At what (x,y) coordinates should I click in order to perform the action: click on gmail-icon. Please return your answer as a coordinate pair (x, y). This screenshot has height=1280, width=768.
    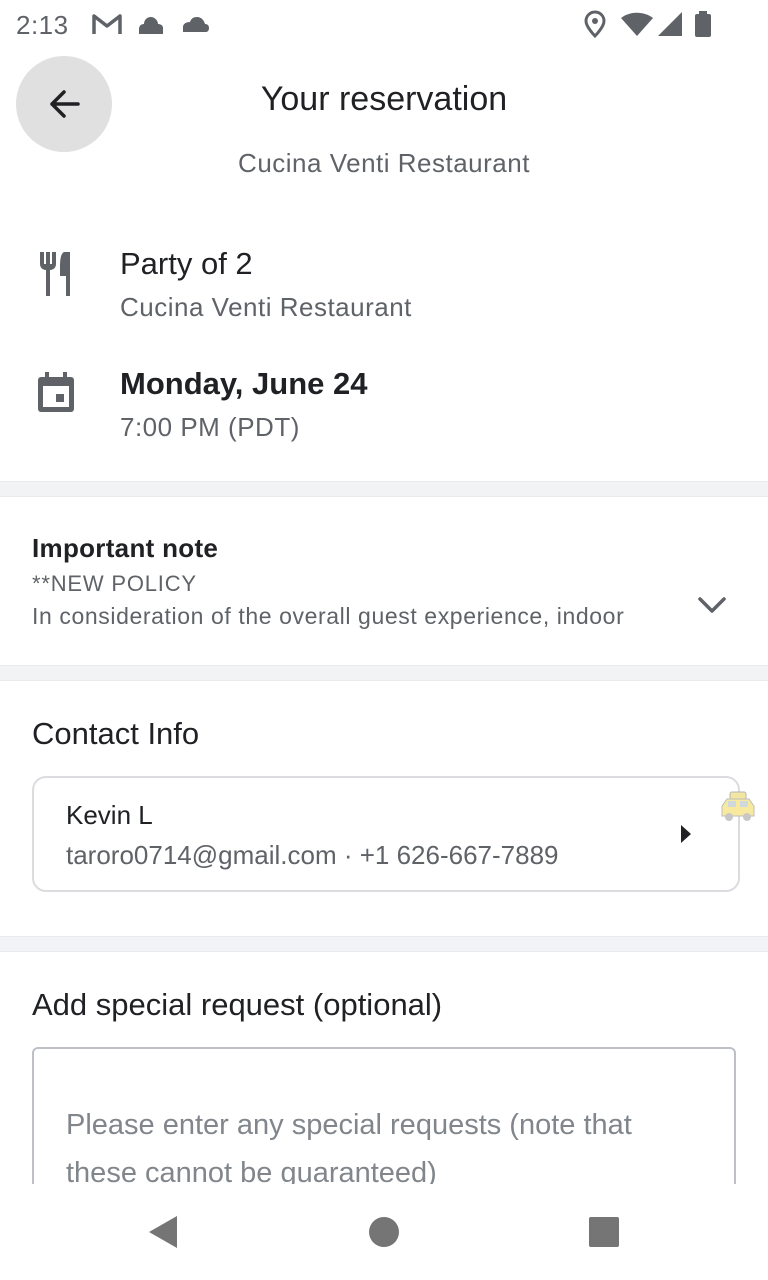
    Looking at the image, I should click on (107, 24).